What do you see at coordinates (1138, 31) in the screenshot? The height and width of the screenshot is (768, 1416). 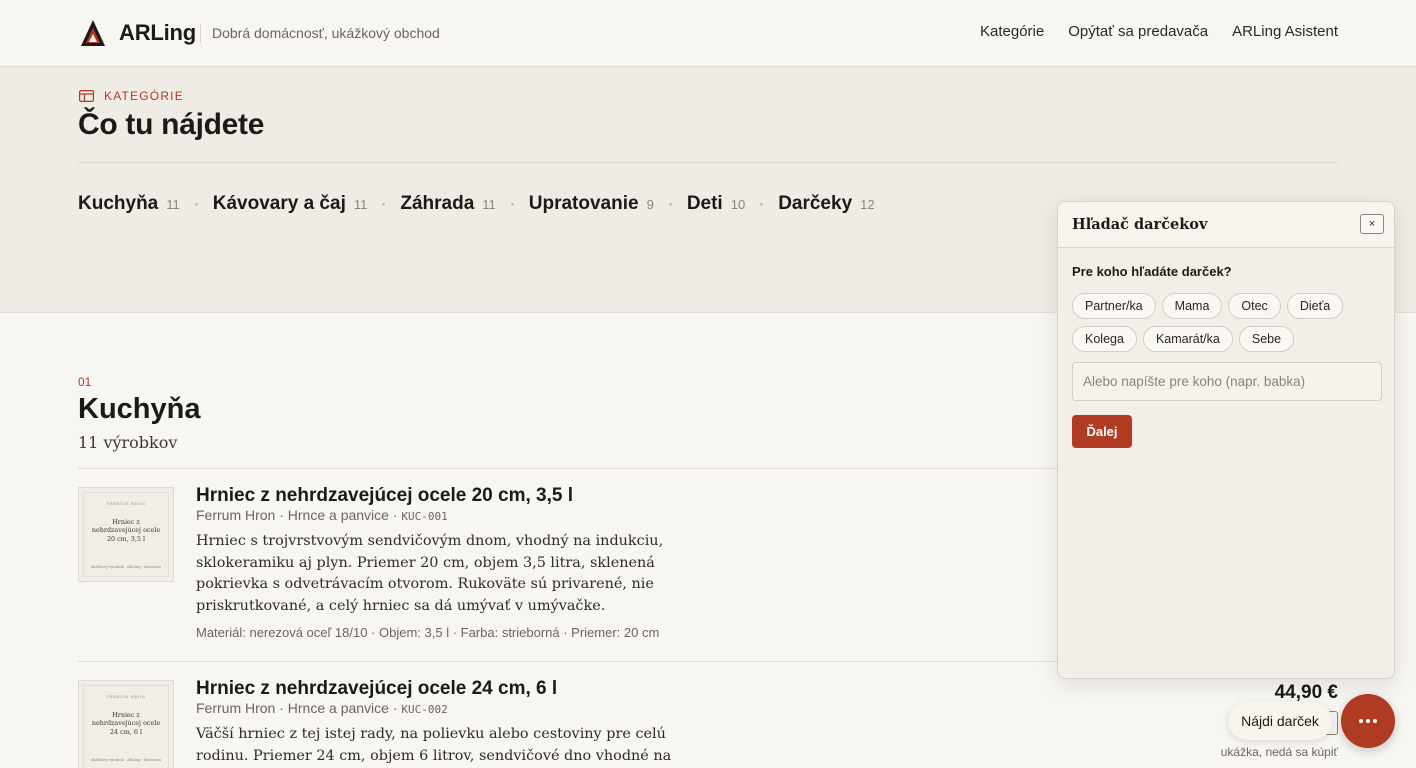 I see `nav-link-opytat-sa: Opýtať sa predavača` at bounding box center [1138, 31].